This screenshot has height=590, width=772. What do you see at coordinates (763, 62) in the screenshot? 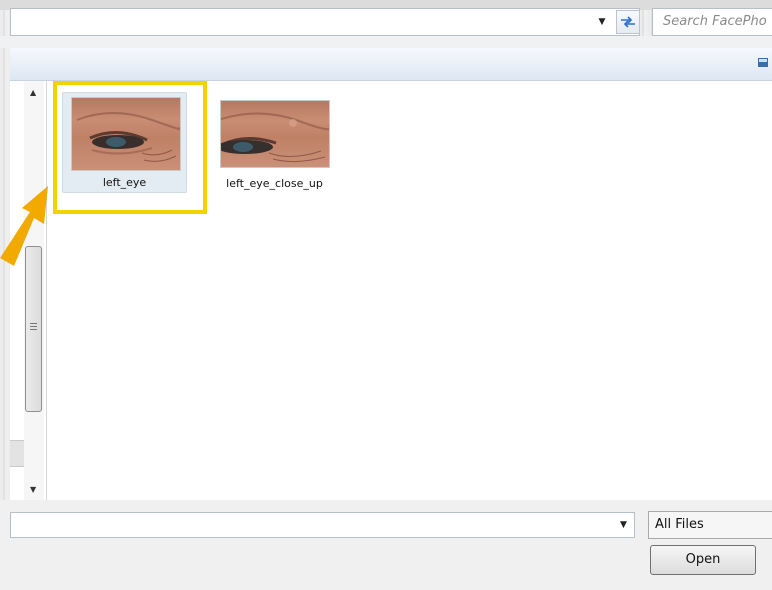
I see `view-options-icon` at bounding box center [763, 62].